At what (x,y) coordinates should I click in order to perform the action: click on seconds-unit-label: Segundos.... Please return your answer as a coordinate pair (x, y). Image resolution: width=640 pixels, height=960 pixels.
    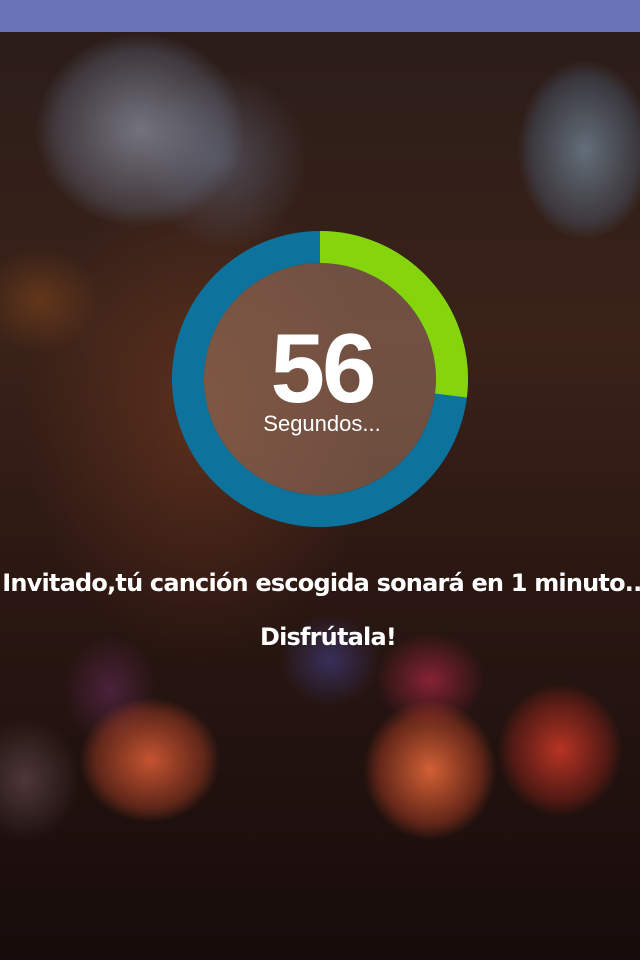
    Looking at the image, I should click on (322, 423).